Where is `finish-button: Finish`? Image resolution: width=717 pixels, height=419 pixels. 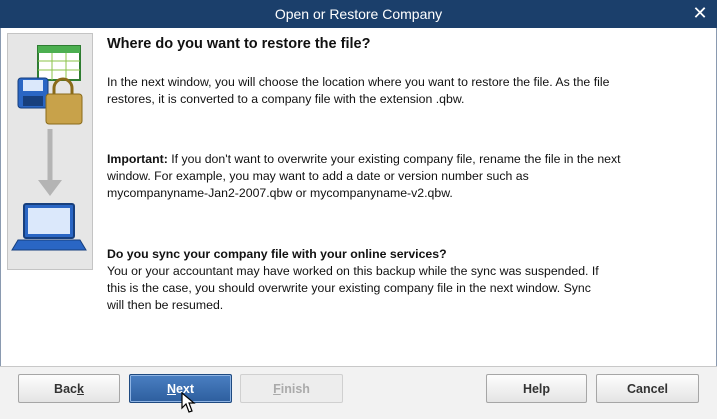
finish-button: Finish is located at coordinates (291, 388).